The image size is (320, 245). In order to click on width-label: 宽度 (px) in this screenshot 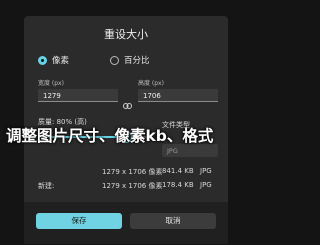, I will do `click(51, 83)`.